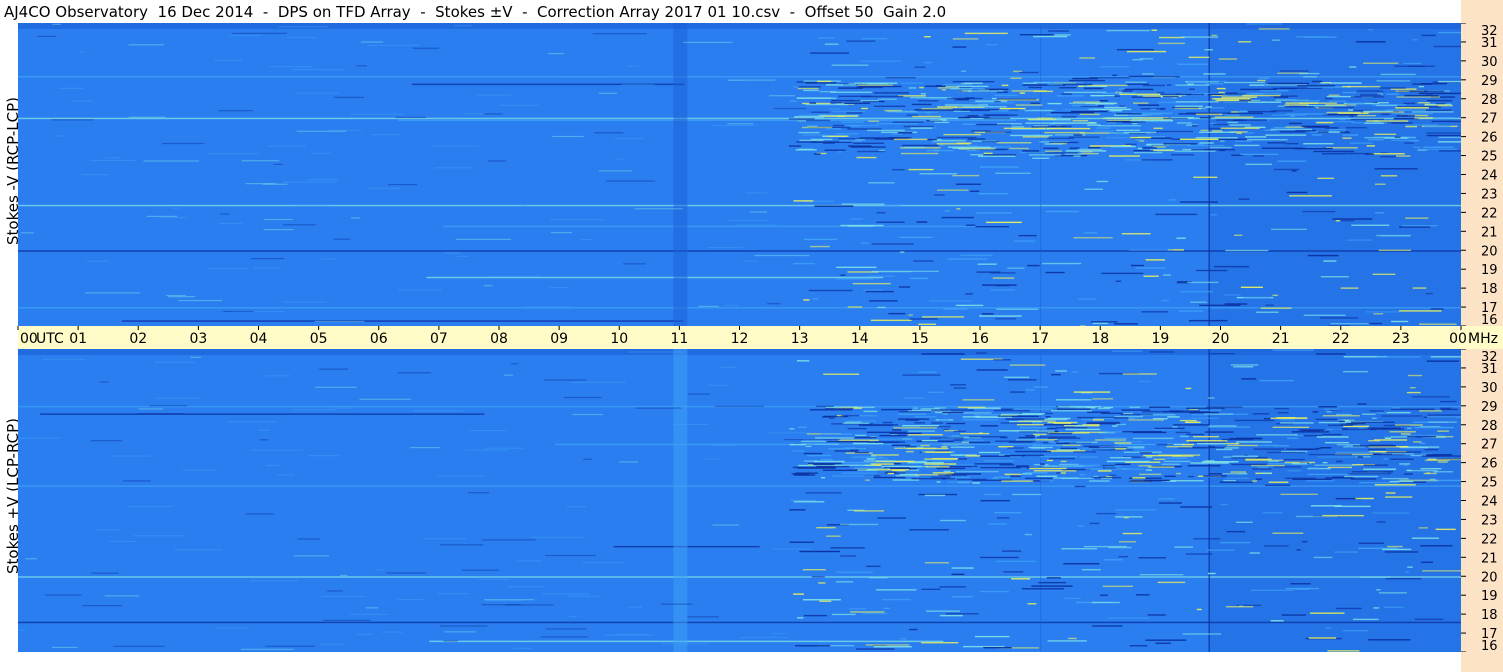 This screenshot has width=1503, height=672. I want to click on freq-tick-label: 18, so click(1489, 289).